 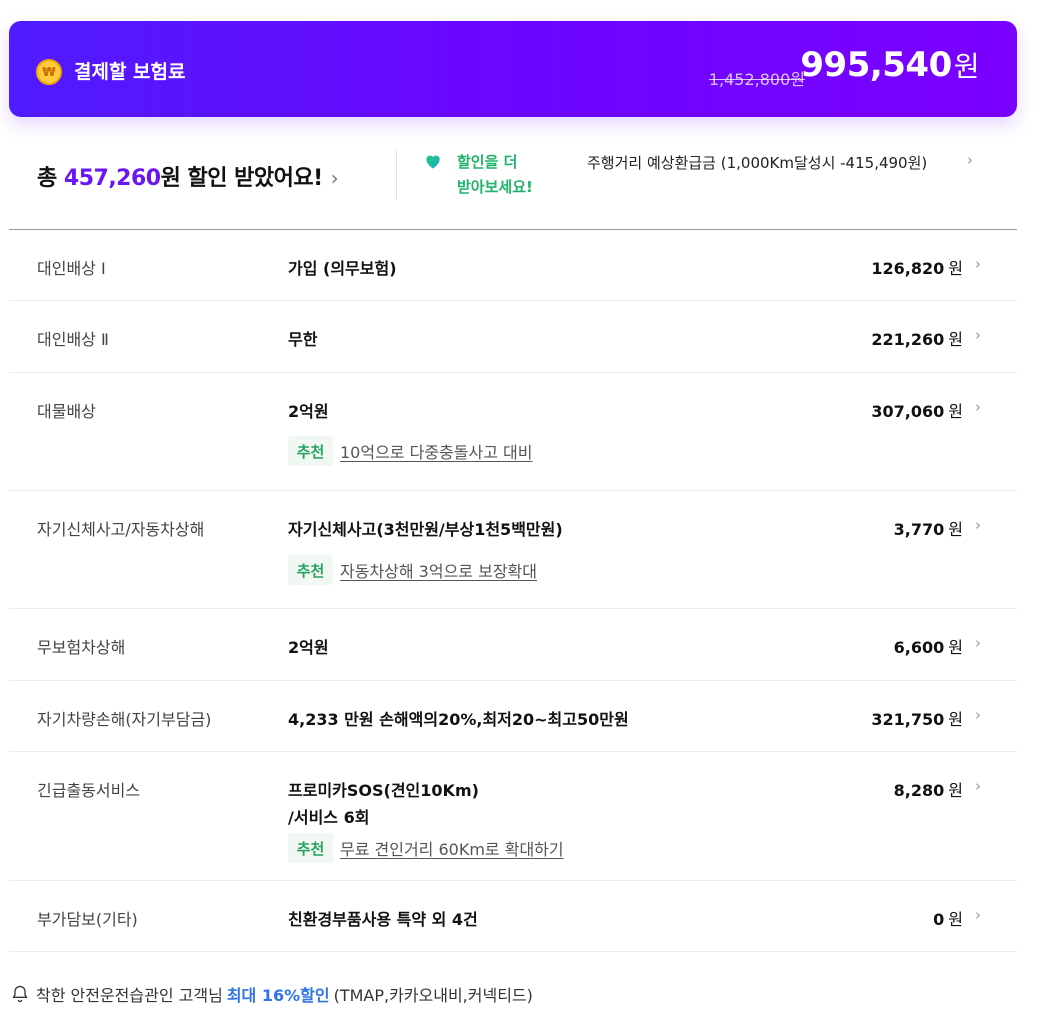 What do you see at coordinates (948, 919) in the screenshot?
I see `coverage-price: 0원` at bounding box center [948, 919].